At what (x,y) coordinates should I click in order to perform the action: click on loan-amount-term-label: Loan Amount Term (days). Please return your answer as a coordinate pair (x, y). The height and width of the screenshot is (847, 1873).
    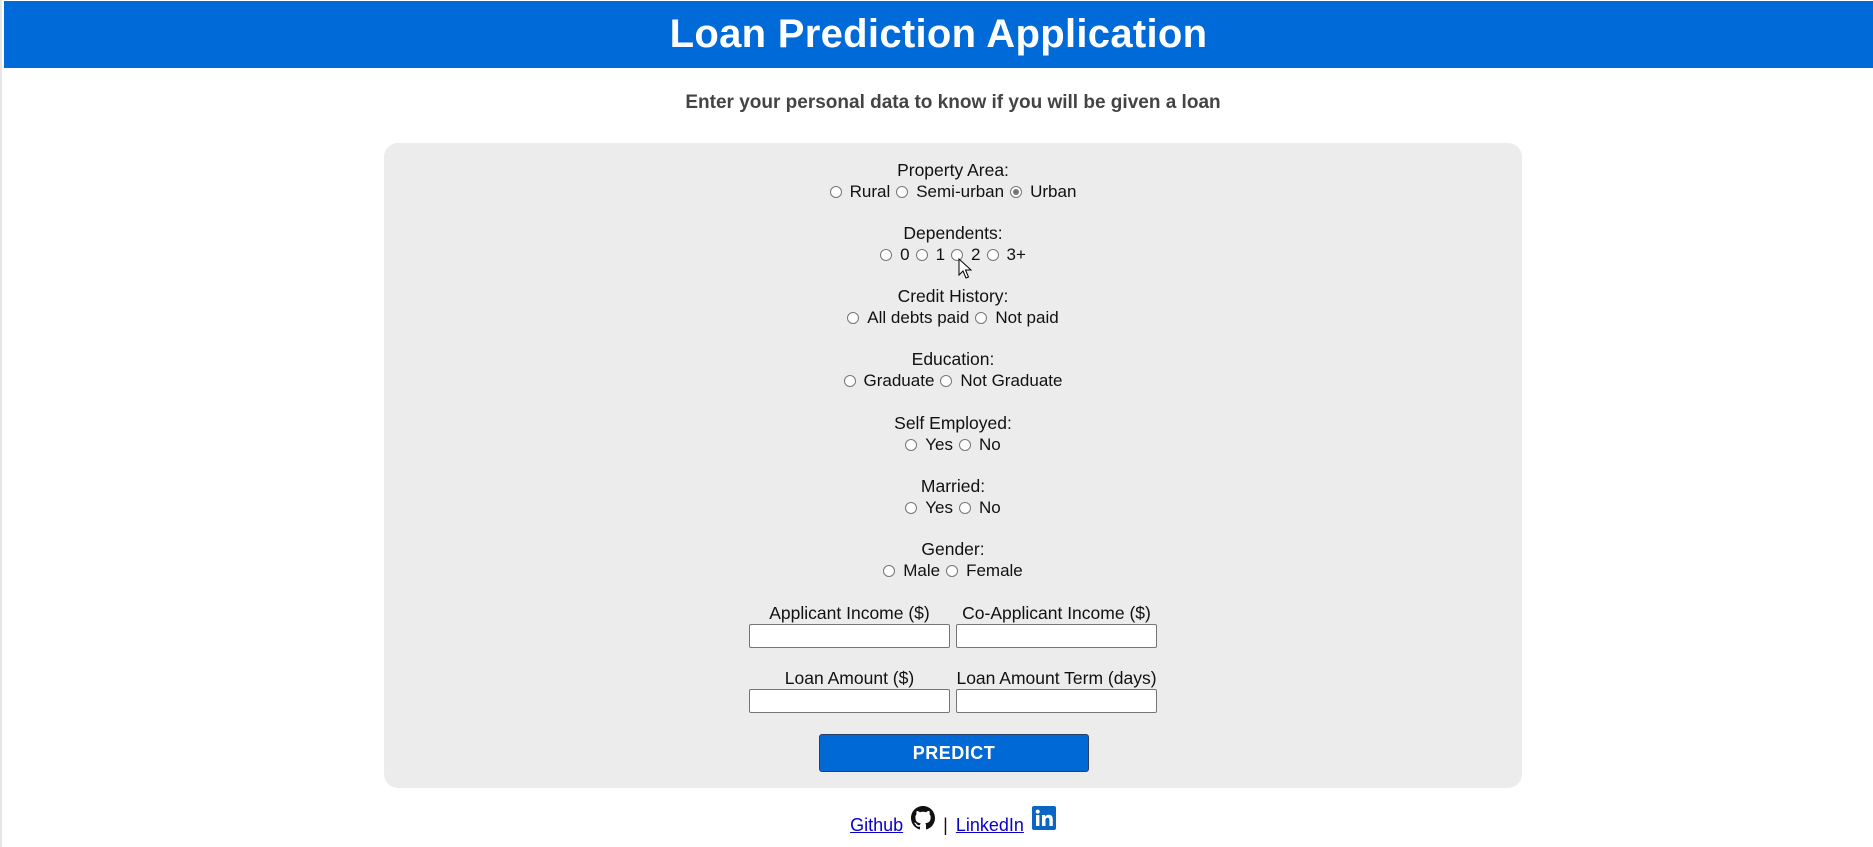
    Looking at the image, I should click on (1056, 678).